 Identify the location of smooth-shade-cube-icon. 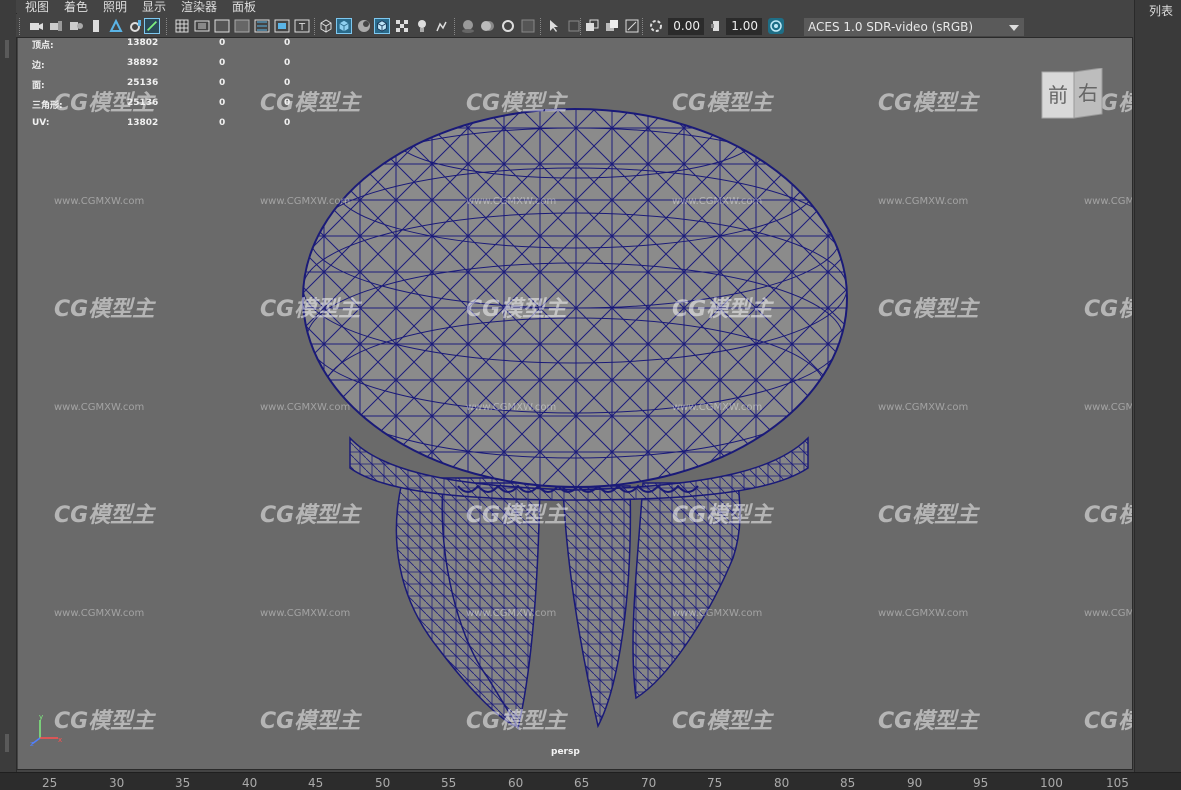
(344, 26).